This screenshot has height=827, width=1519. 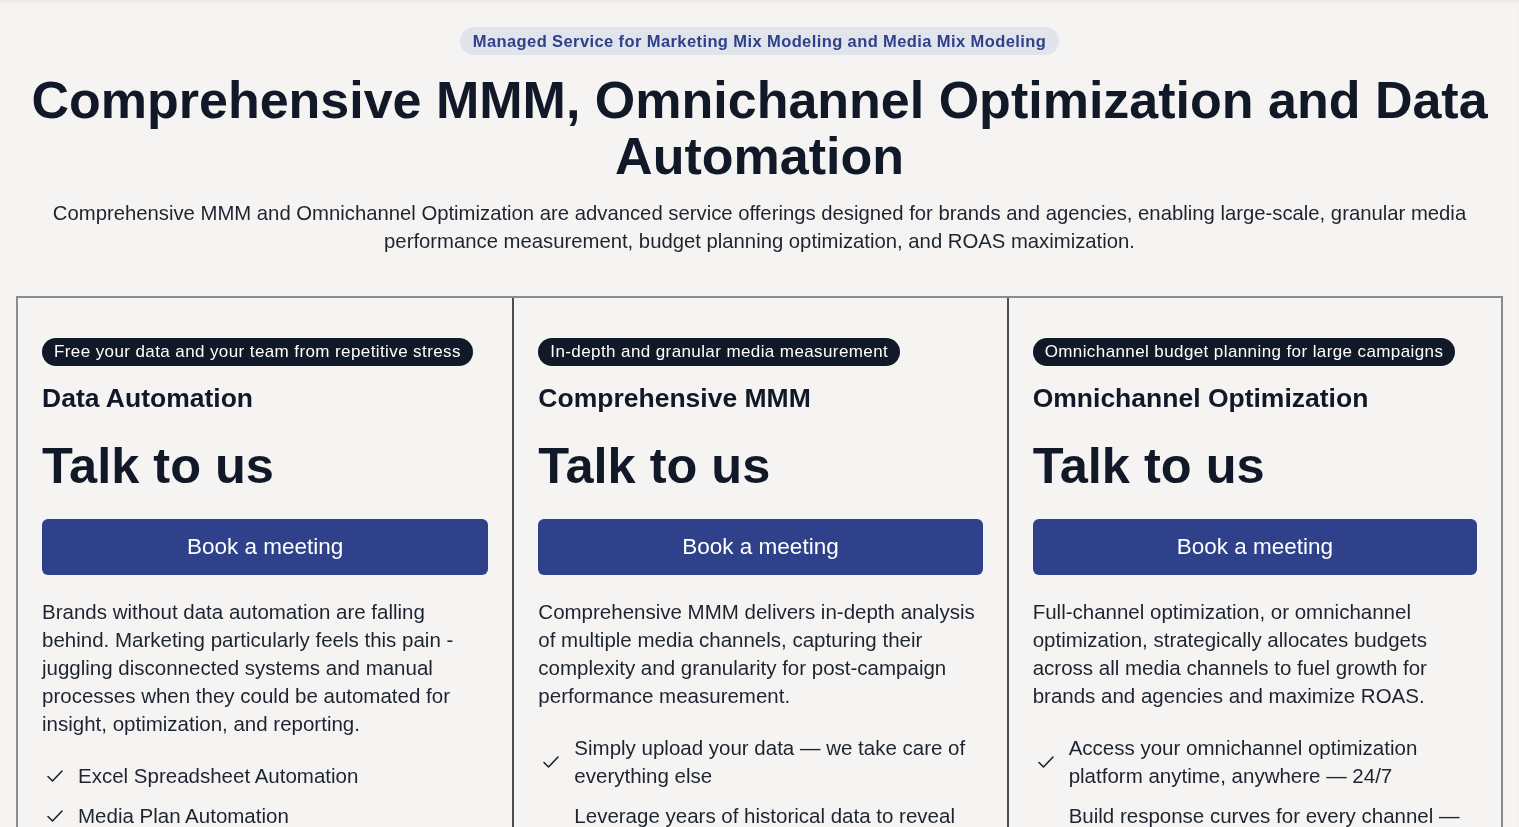 What do you see at coordinates (148, 398) in the screenshot?
I see `plan-name: Data Automation` at bounding box center [148, 398].